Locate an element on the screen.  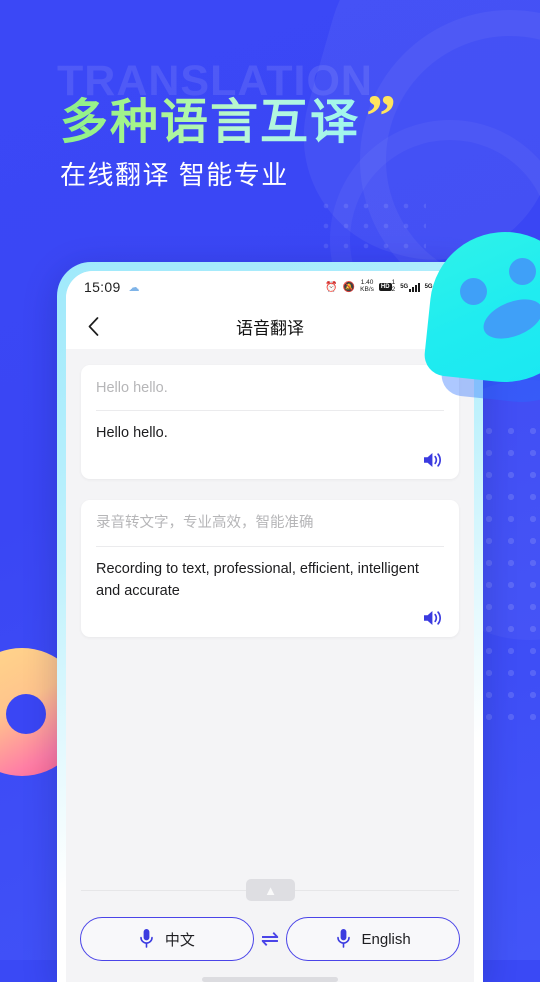
language-toolbar: 中文 ⇌ English is located at coordinates (270, 931).